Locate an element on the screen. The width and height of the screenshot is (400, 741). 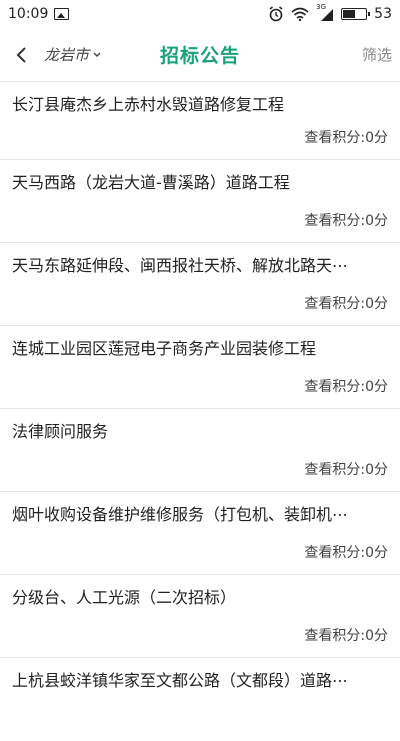
list-item: 天马东路延伸段、闽西报社天桥、解放北路天⋯ 查看积分:0分 is located at coordinates (200, 284).